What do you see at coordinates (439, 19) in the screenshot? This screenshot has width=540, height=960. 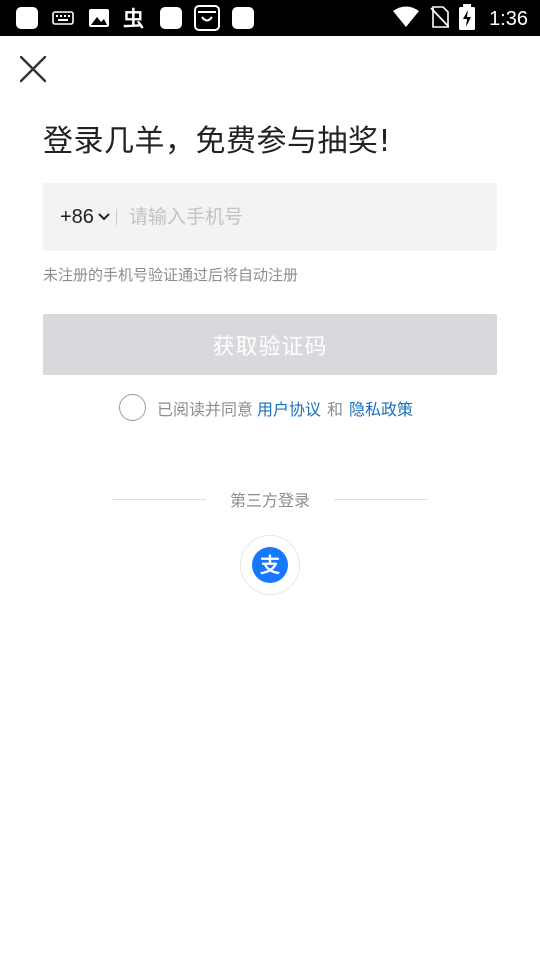 I see `no-sim-icon` at bounding box center [439, 19].